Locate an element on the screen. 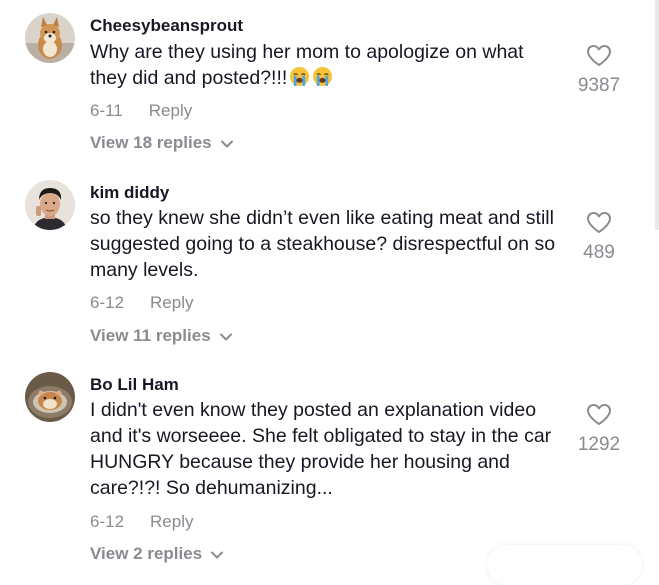  scrollbar is located at coordinates (657, 115).